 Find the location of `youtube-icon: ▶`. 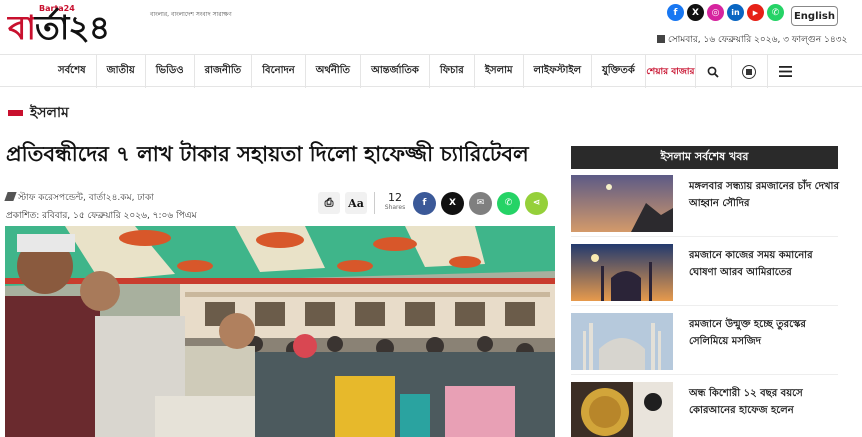

youtube-icon: ▶ is located at coordinates (755, 12).